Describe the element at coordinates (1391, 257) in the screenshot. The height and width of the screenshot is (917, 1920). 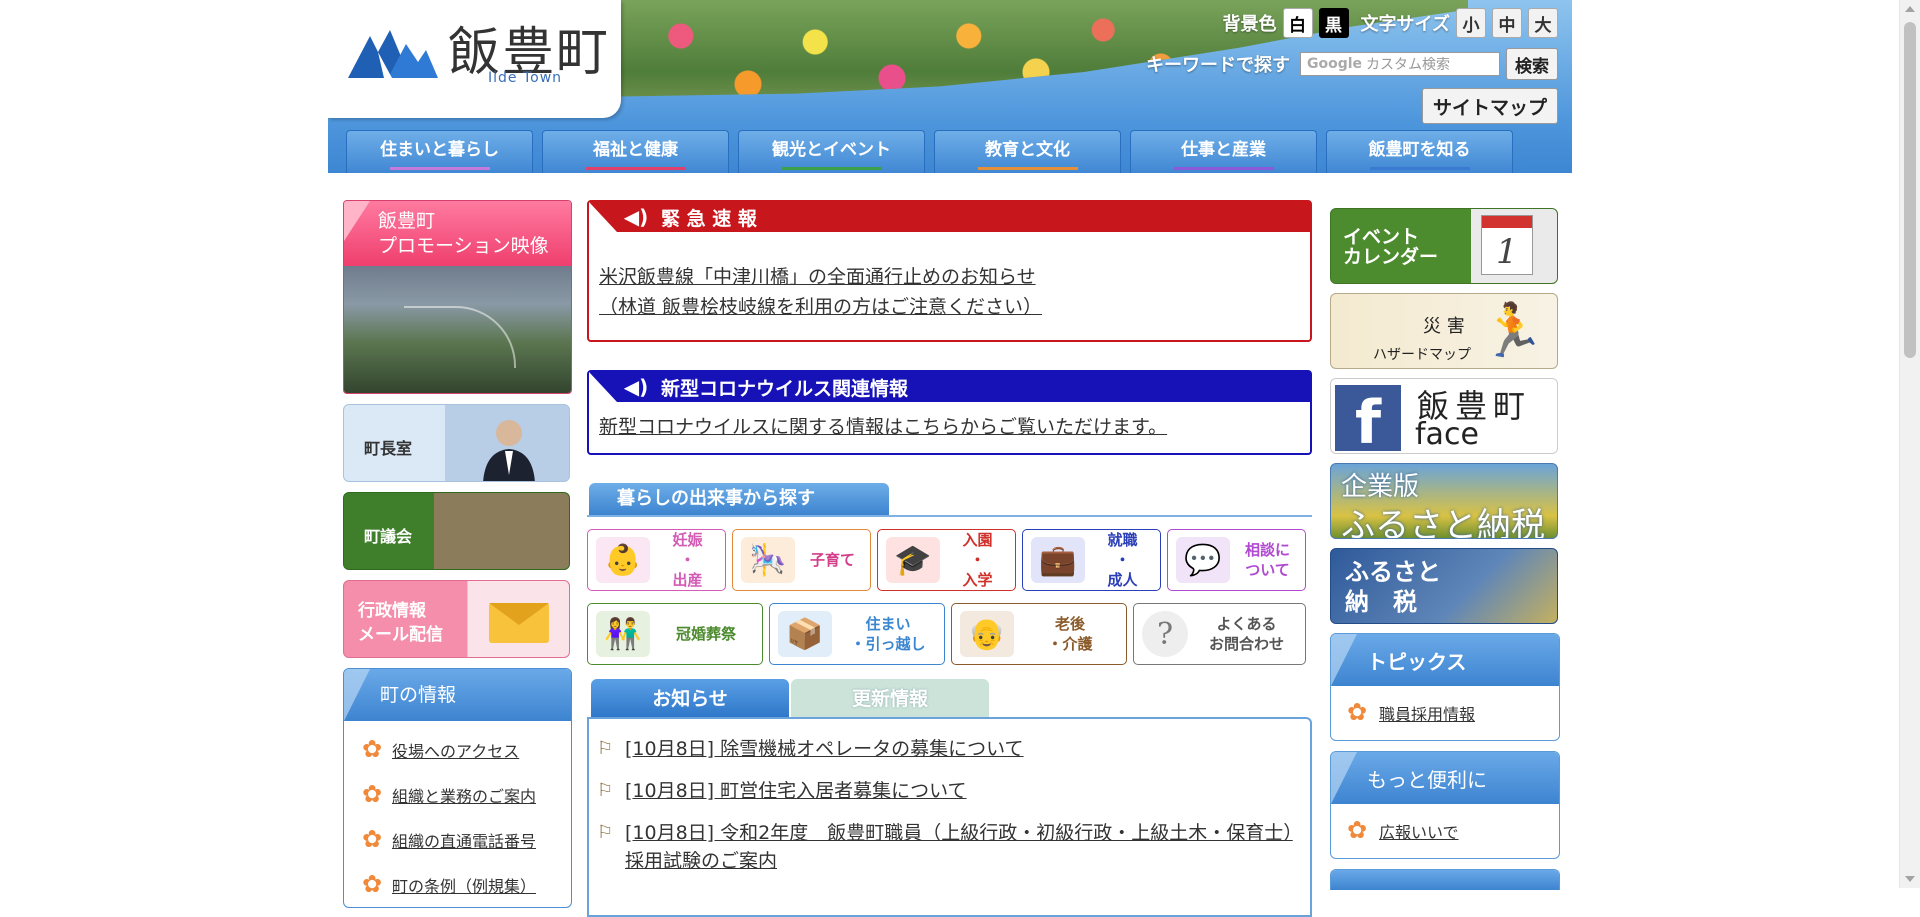
I see `event-line2: カレンダー` at that location.